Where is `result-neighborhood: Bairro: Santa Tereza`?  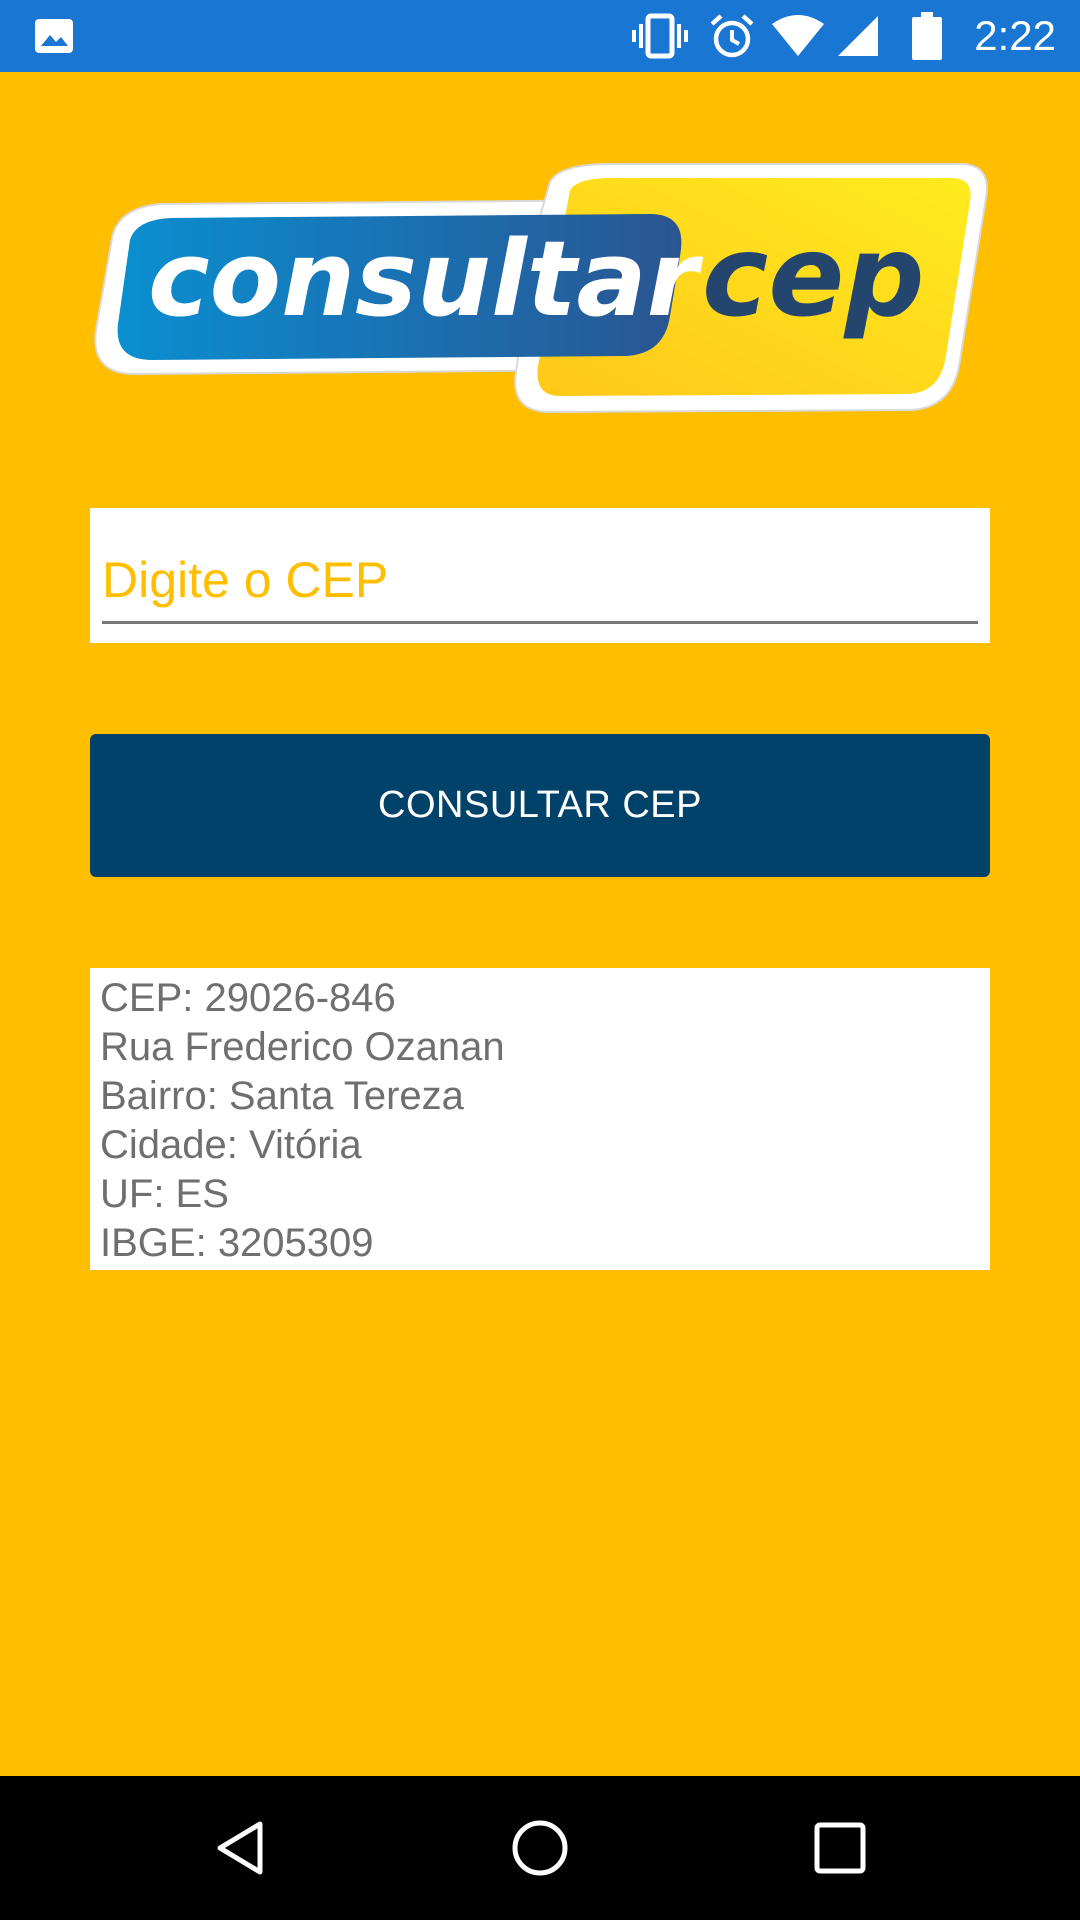 result-neighborhood: Bairro: Santa Tereza is located at coordinates (282, 1096).